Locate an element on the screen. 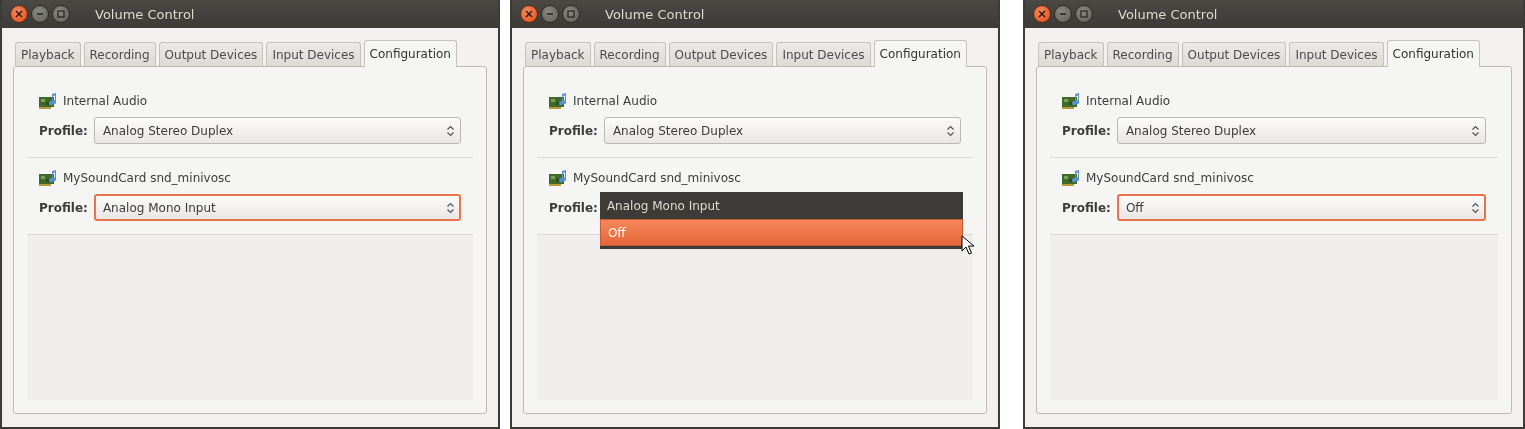  profile-dropdown: Analog Mono Input is located at coordinates (277, 207).